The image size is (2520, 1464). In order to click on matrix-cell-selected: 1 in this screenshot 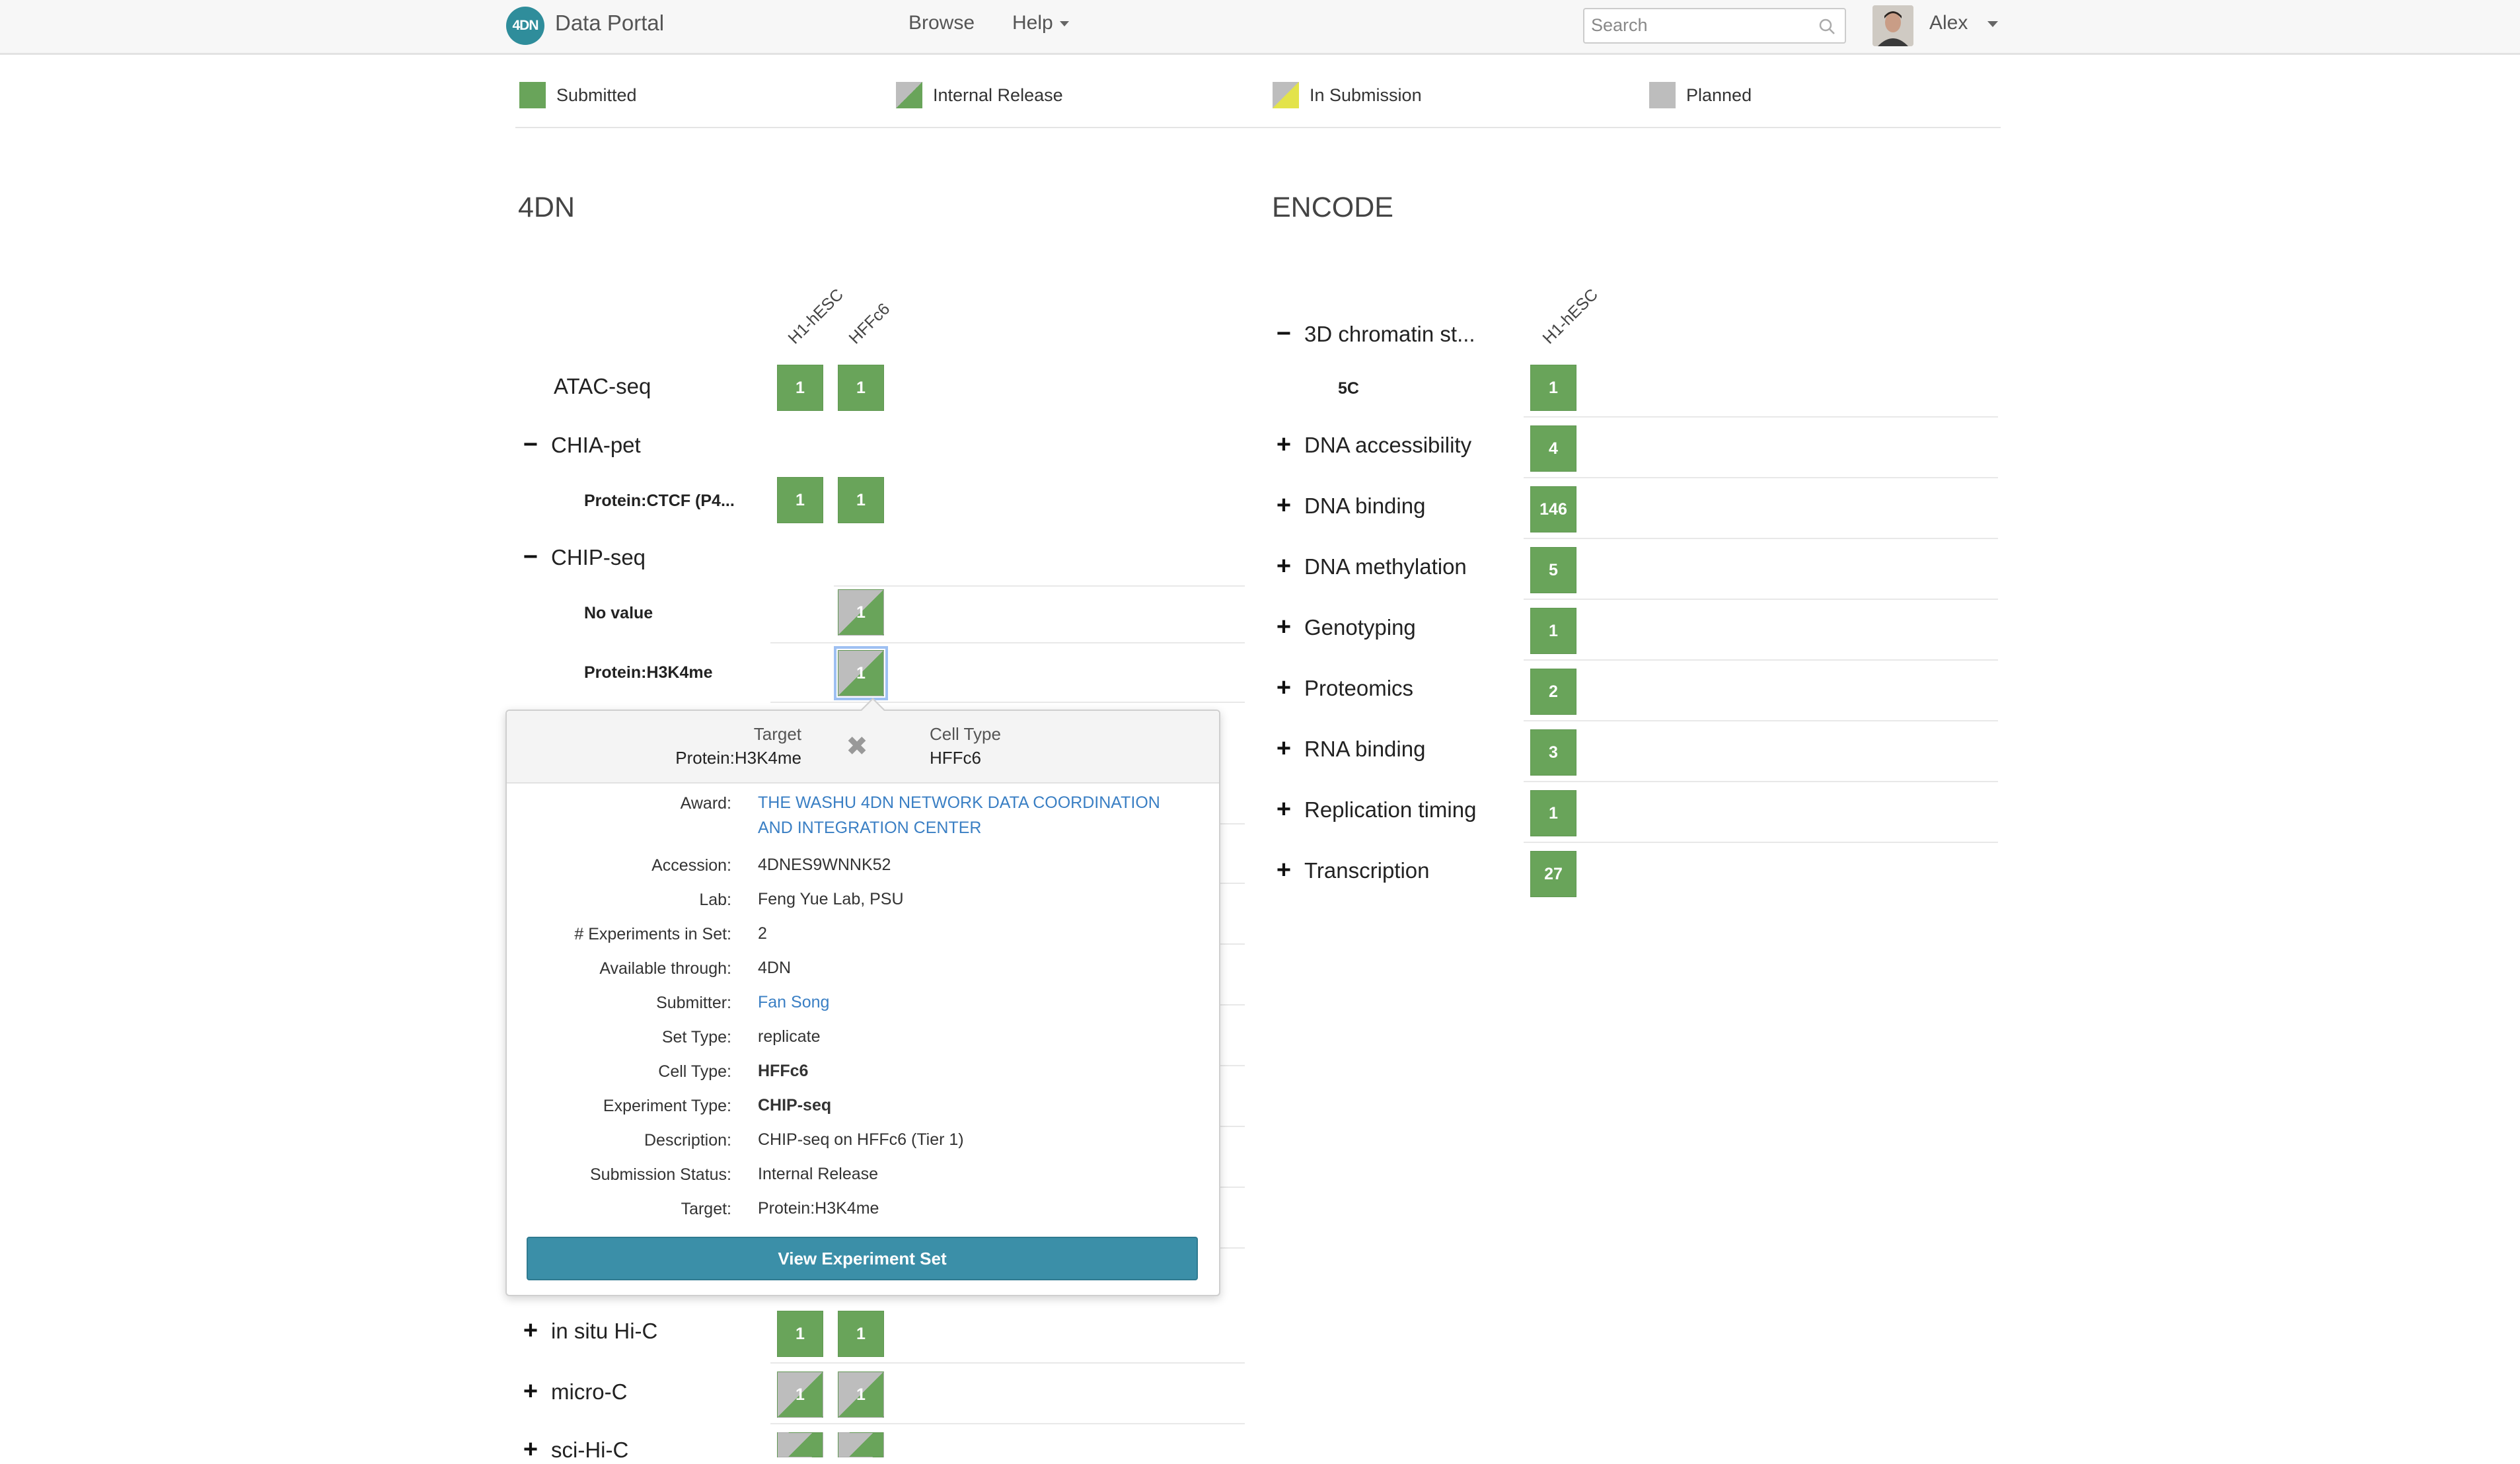, I will do `click(861, 673)`.